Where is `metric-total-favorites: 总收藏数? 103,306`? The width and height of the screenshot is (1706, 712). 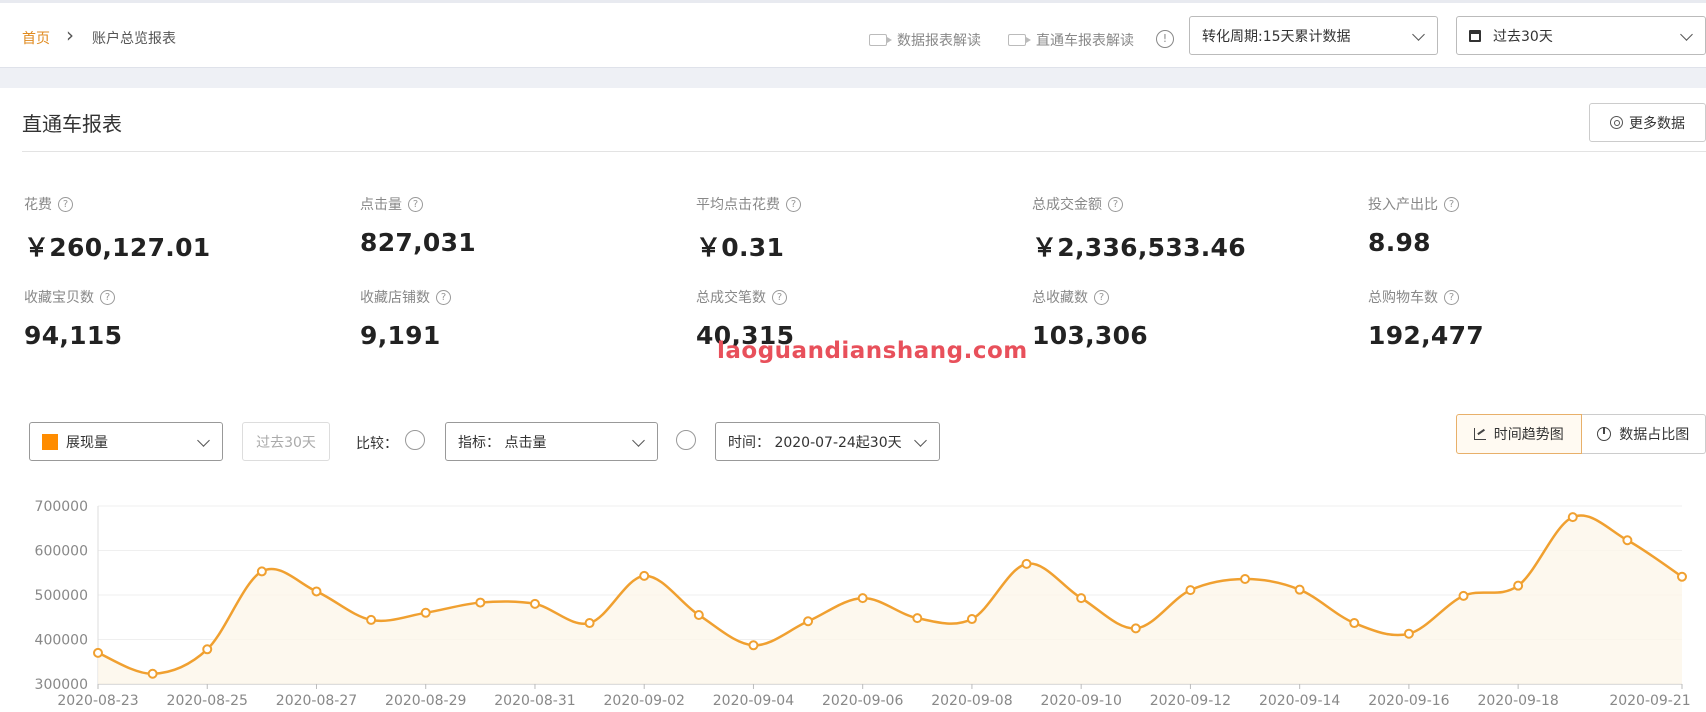 metric-total-favorites: 总收藏数? 103,306 is located at coordinates (1182, 318).